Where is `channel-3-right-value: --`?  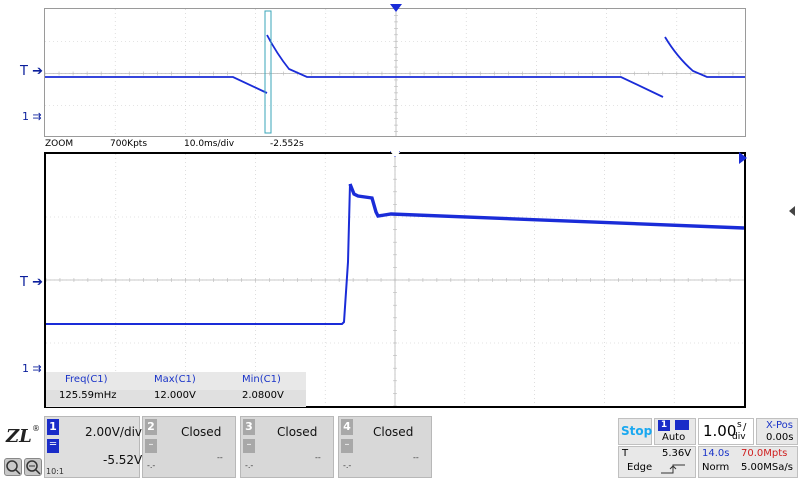
channel-3-right-value: -- is located at coordinates (318, 457).